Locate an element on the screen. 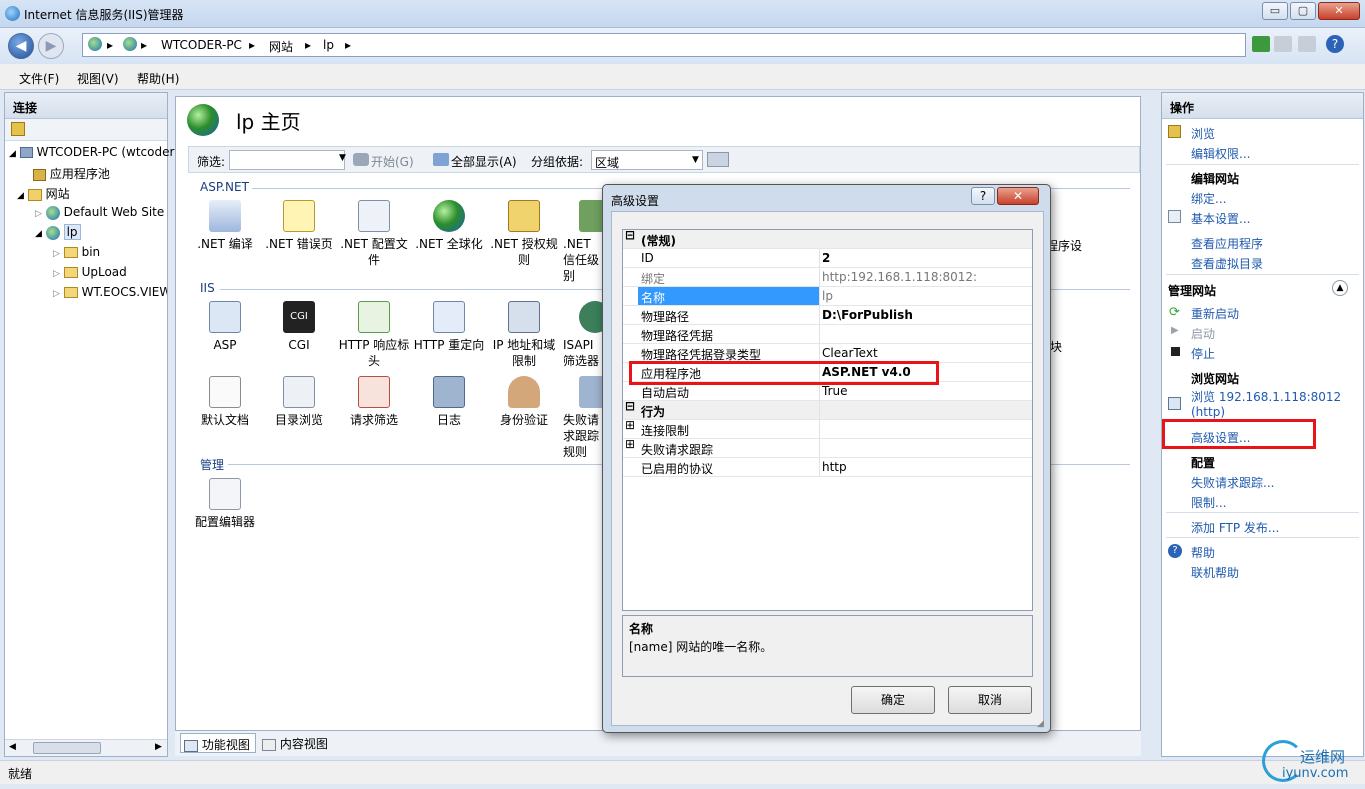 This screenshot has height=789, width=1365. feature-asp: ASP is located at coordinates (225, 327).